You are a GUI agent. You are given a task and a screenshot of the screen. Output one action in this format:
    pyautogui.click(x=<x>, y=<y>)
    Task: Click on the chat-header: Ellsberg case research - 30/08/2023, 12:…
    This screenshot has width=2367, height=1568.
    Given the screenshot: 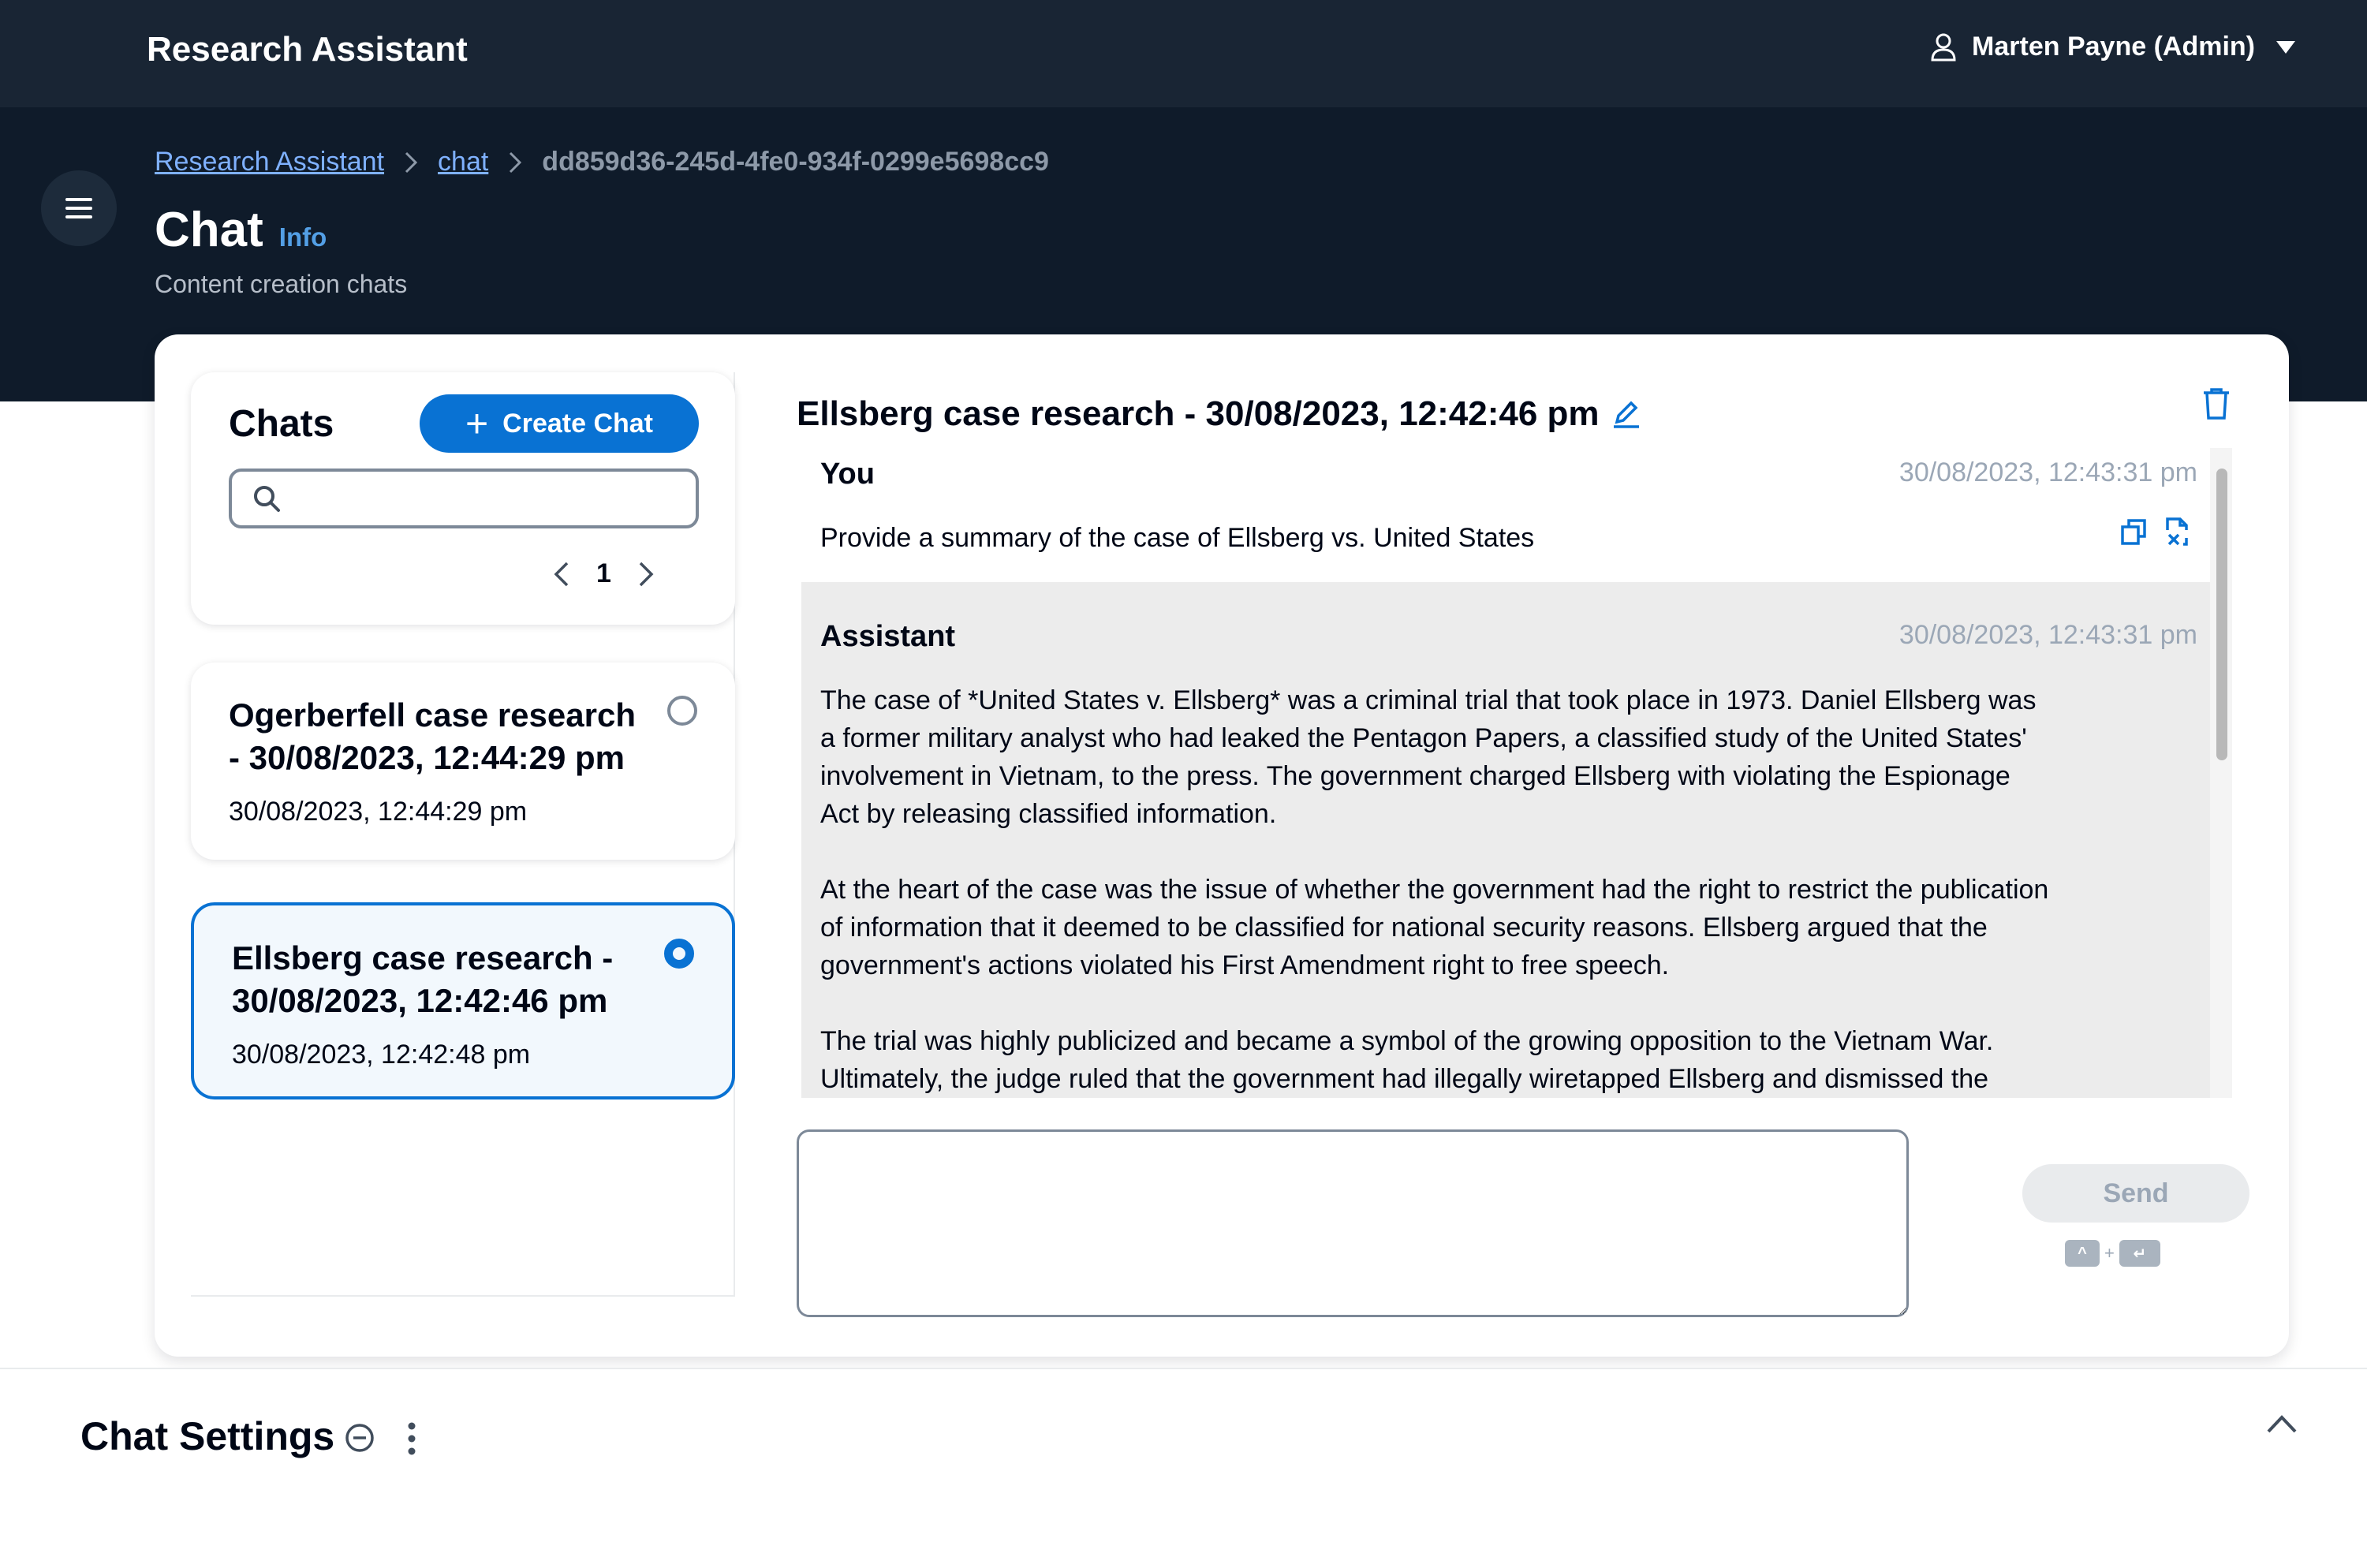 What is the action you would take?
    pyautogui.click(x=1219, y=414)
    